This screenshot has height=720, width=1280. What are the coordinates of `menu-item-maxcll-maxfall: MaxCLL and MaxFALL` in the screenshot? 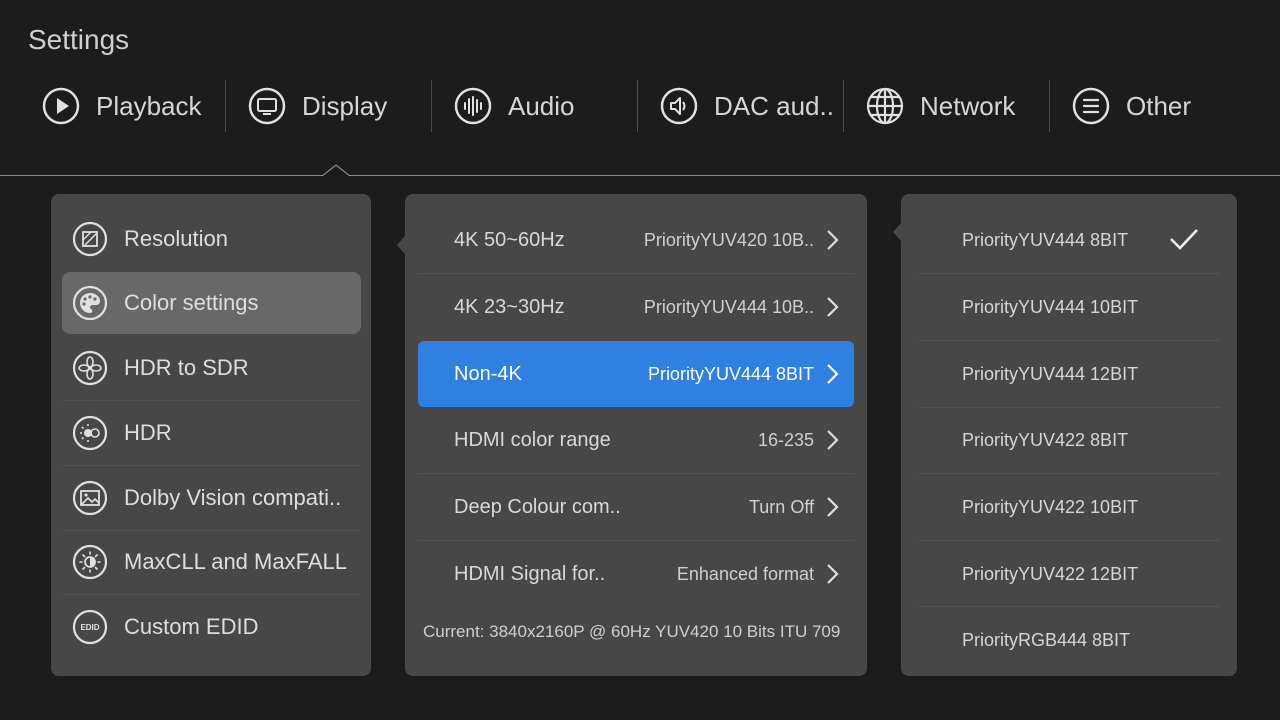 It's located at (211, 562).